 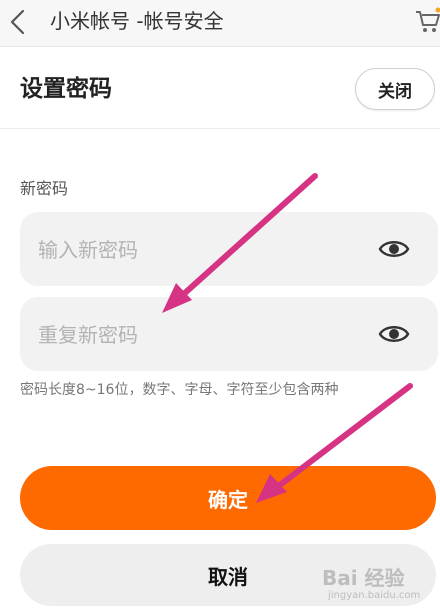 What do you see at coordinates (44, 188) in the screenshot?
I see `new-password-section-label: 新密码` at bounding box center [44, 188].